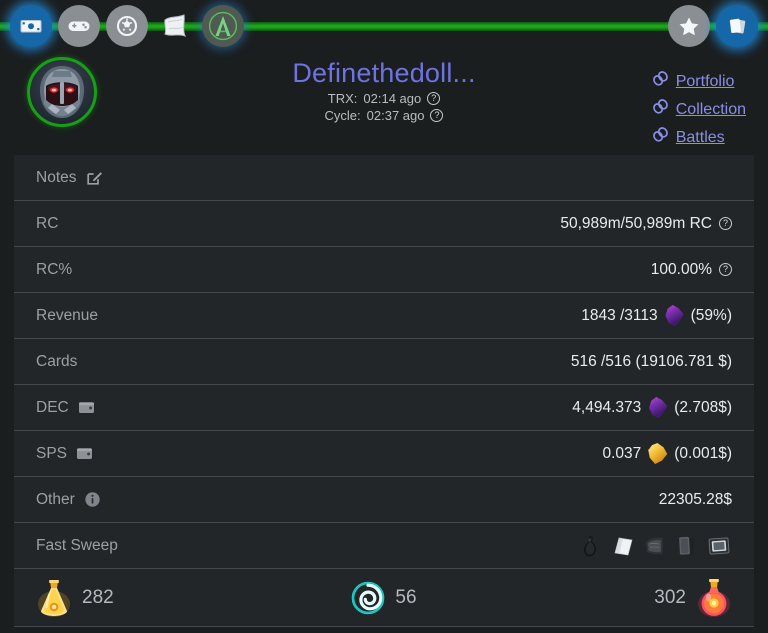 The width and height of the screenshot is (768, 633). I want to click on trx-value: 02:14 ago, so click(392, 98).